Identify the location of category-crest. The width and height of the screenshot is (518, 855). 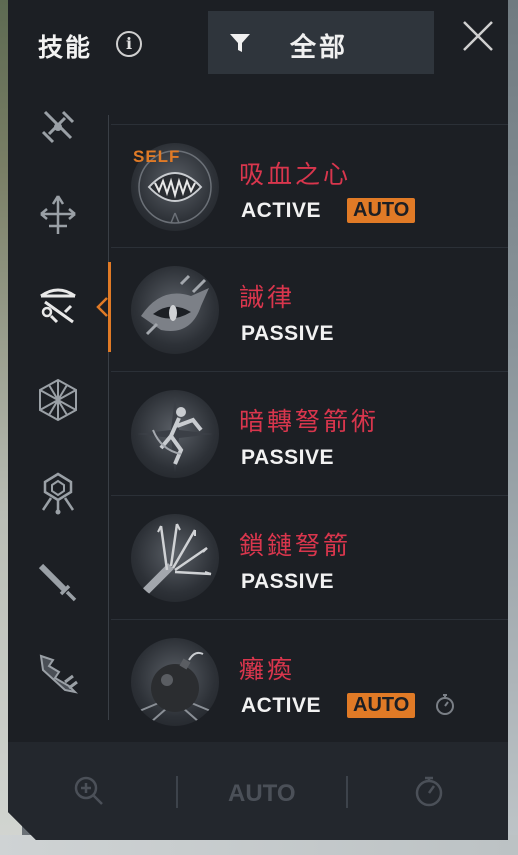
(58, 493).